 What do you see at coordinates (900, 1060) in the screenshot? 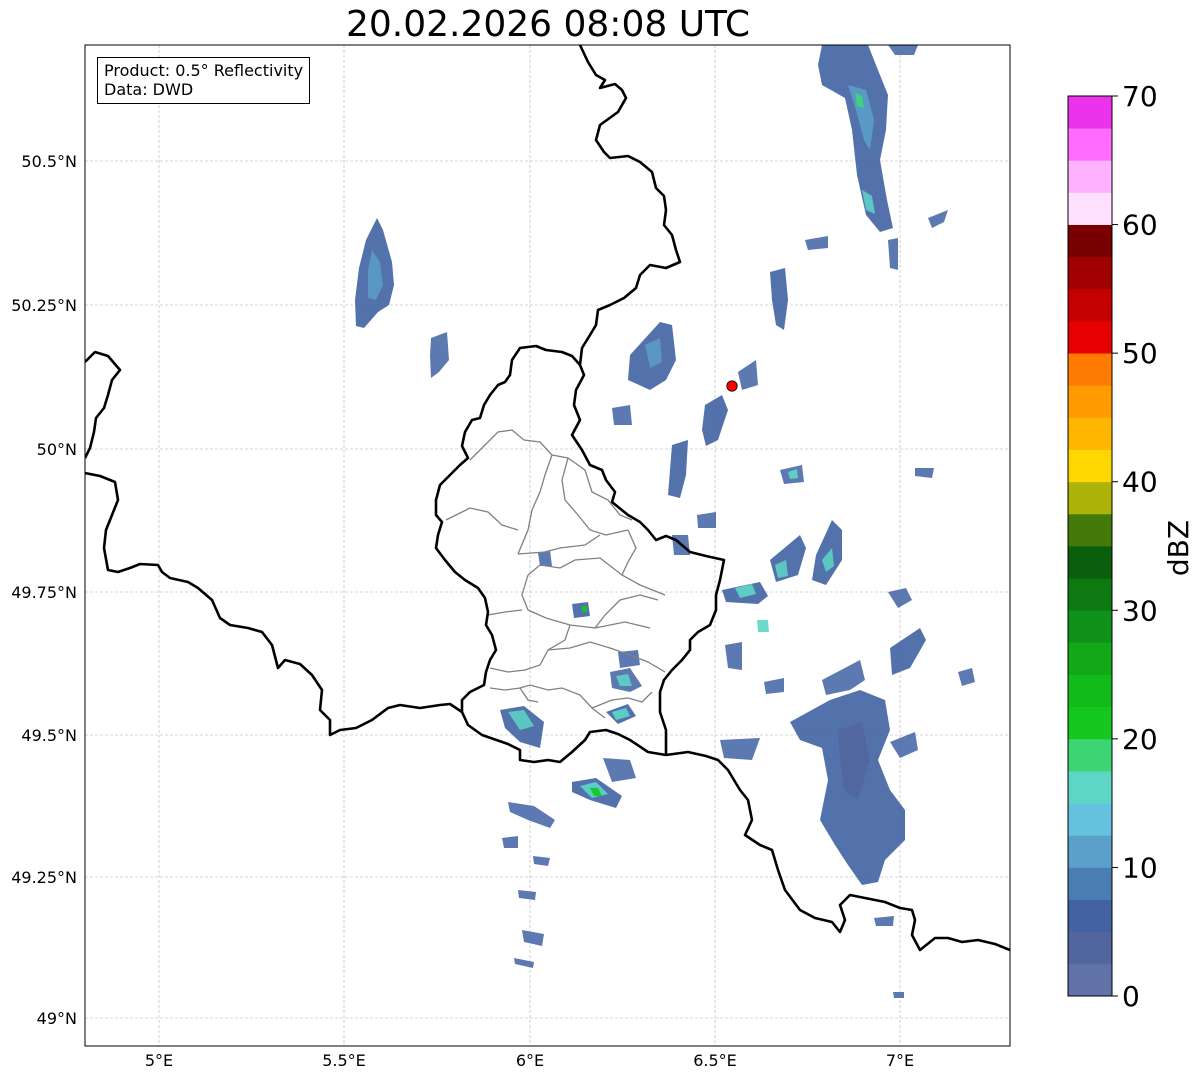
I see `lon-tick-7: 7°E` at bounding box center [900, 1060].